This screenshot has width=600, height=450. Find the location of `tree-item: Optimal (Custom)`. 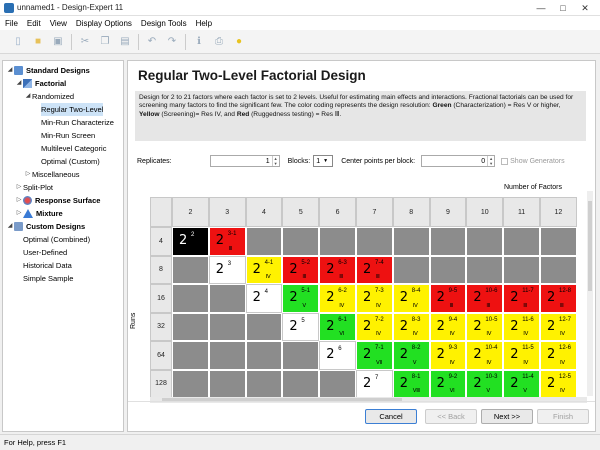

tree-item: Optimal (Custom) is located at coordinates (63, 161).